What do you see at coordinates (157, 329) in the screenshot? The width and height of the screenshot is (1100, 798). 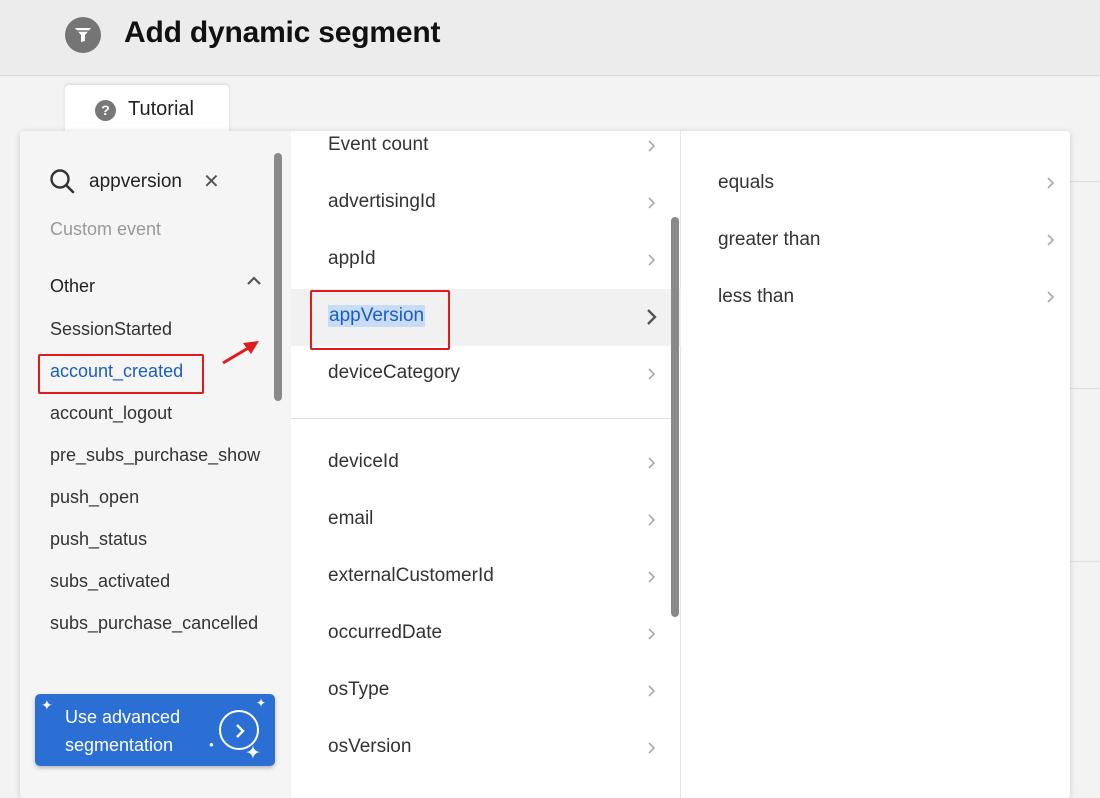 I see `list-item: SessionStarted` at bounding box center [157, 329].